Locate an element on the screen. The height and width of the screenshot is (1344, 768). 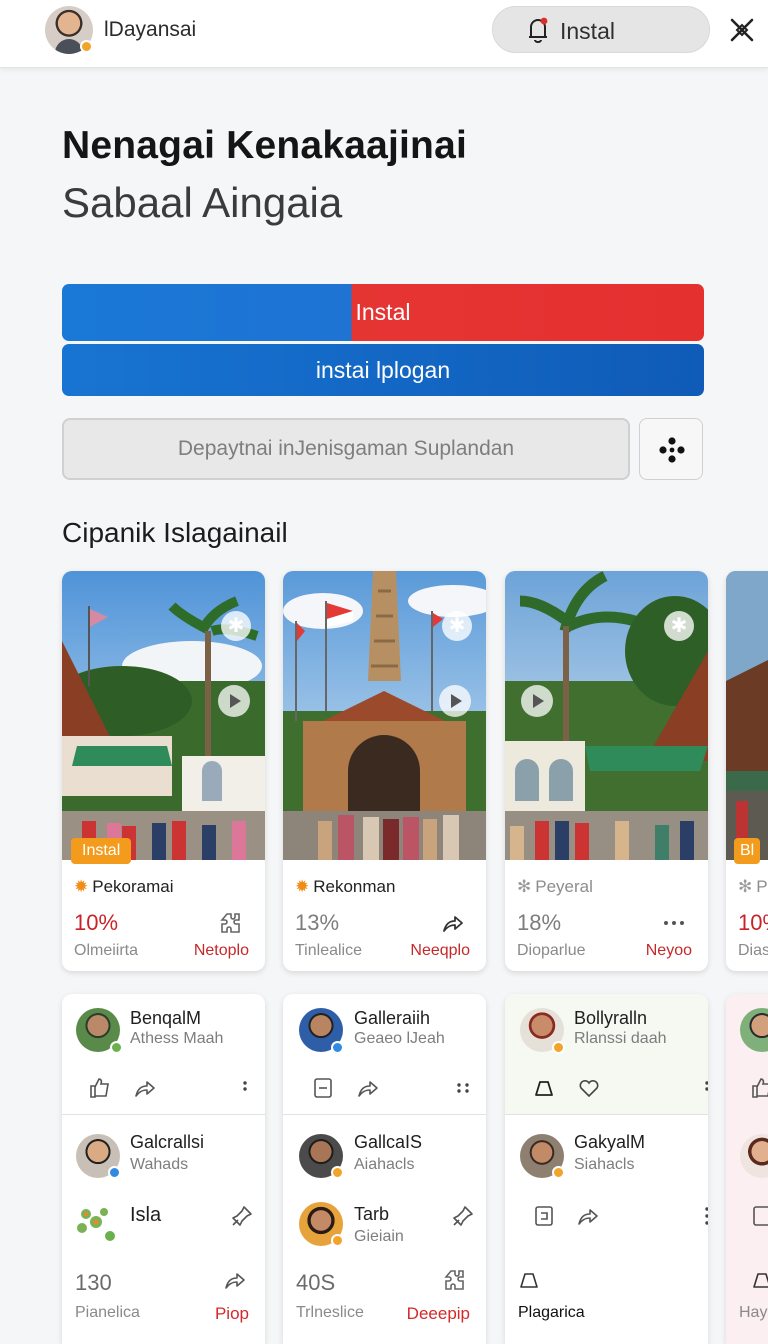
profile-name: Tarb is located at coordinates (372, 1214).